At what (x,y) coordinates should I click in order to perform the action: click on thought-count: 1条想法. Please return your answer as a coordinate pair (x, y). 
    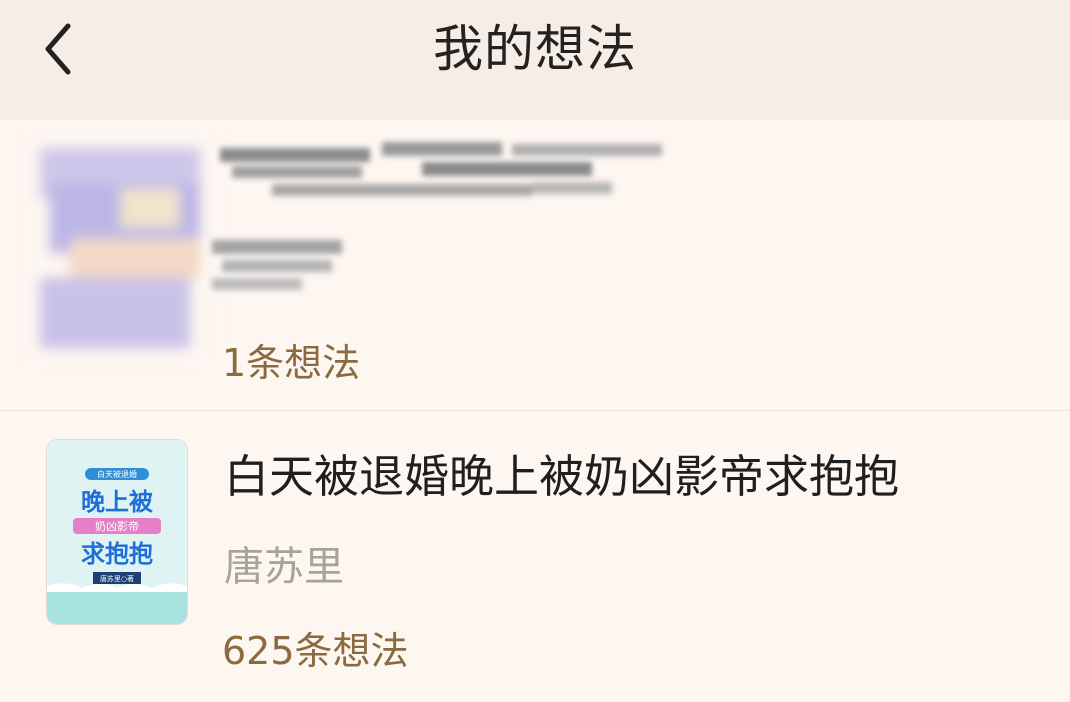
    Looking at the image, I should click on (291, 363).